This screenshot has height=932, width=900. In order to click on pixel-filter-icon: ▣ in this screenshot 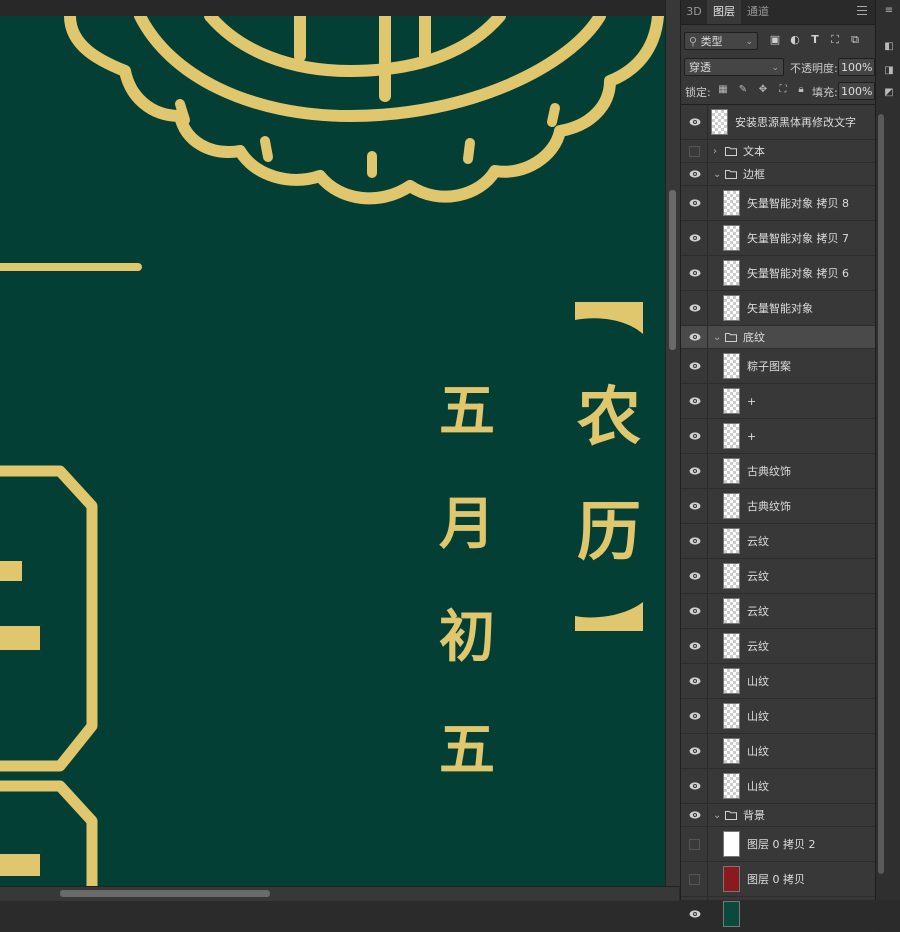, I will do `click(775, 40)`.